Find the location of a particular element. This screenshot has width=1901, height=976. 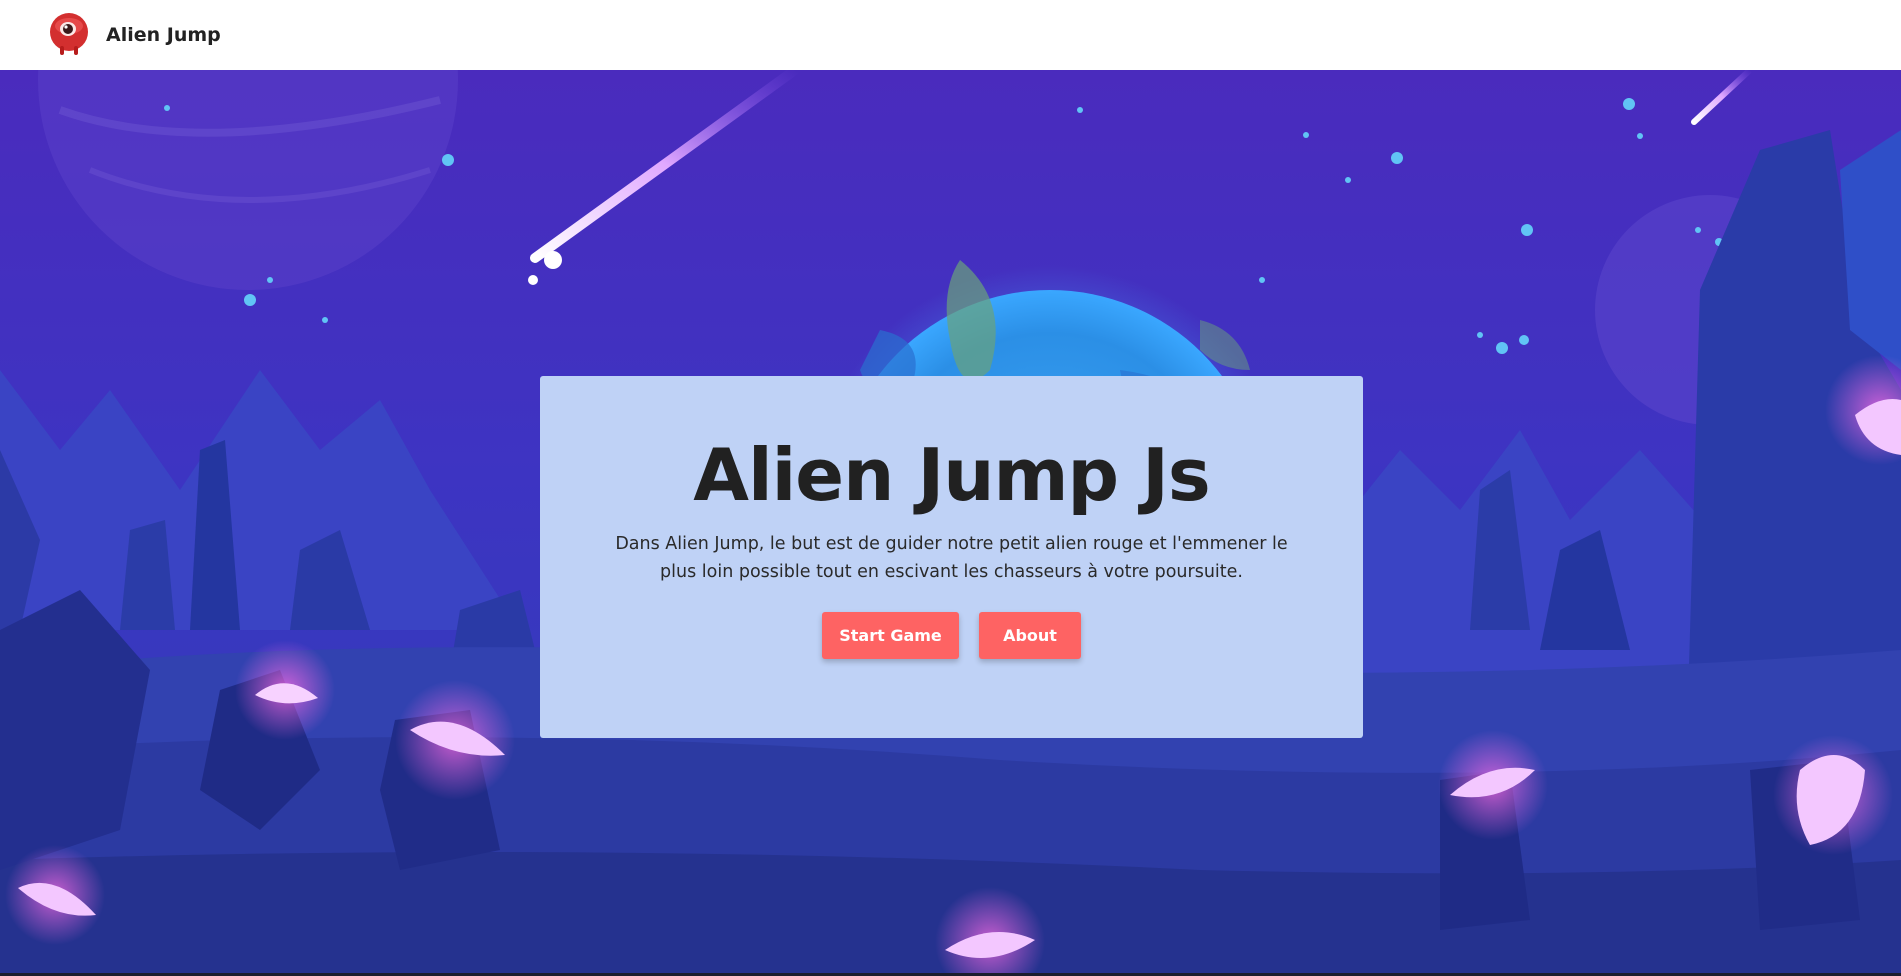

card-actions: Start Game About is located at coordinates (951, 635).